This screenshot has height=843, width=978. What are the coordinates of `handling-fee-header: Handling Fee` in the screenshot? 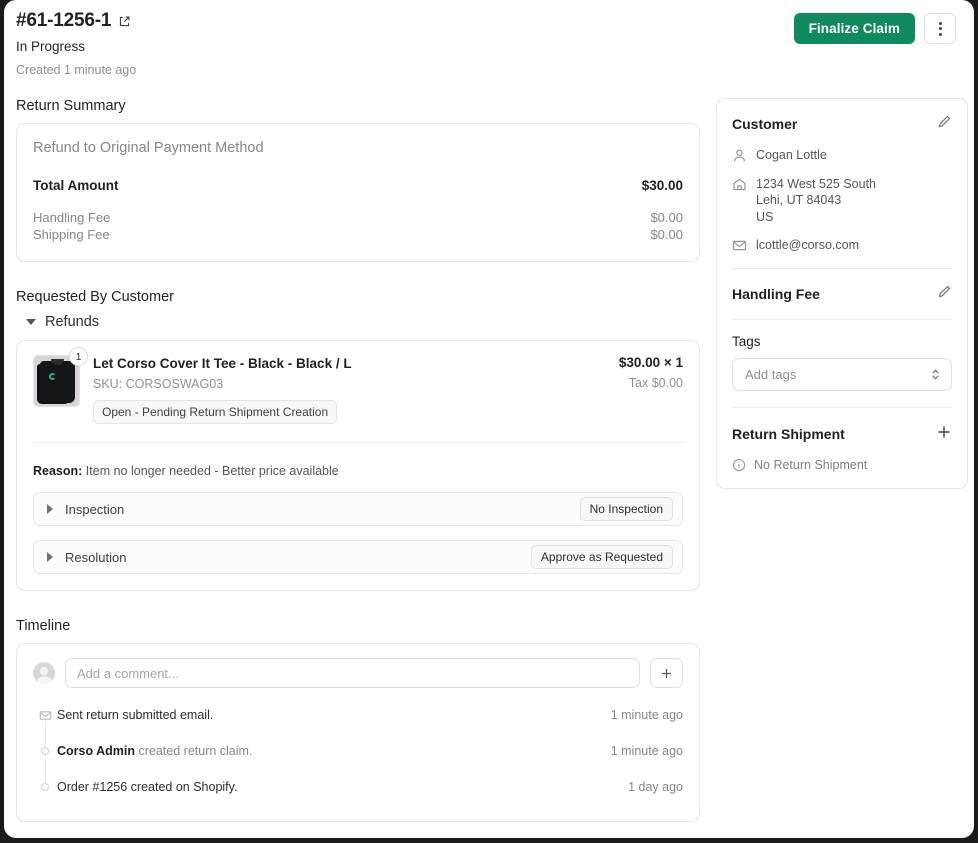 It's located at (842, 286).